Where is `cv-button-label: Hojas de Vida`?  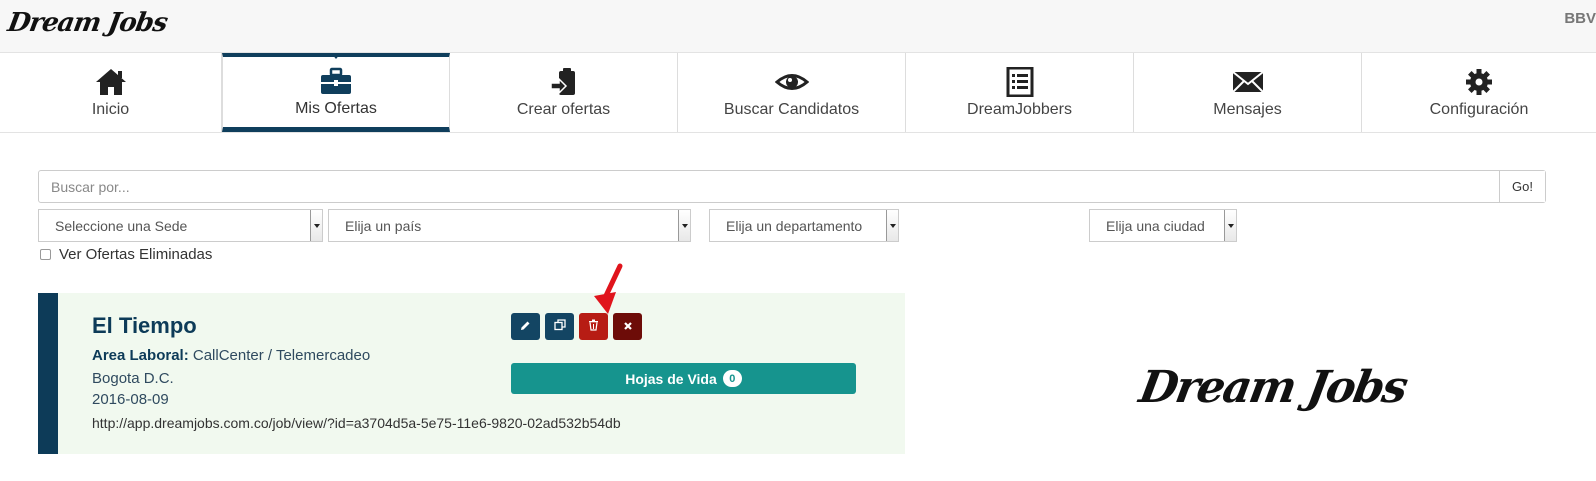
cv-button-label: Hojas de Vida is located at coordinates (671, 378).